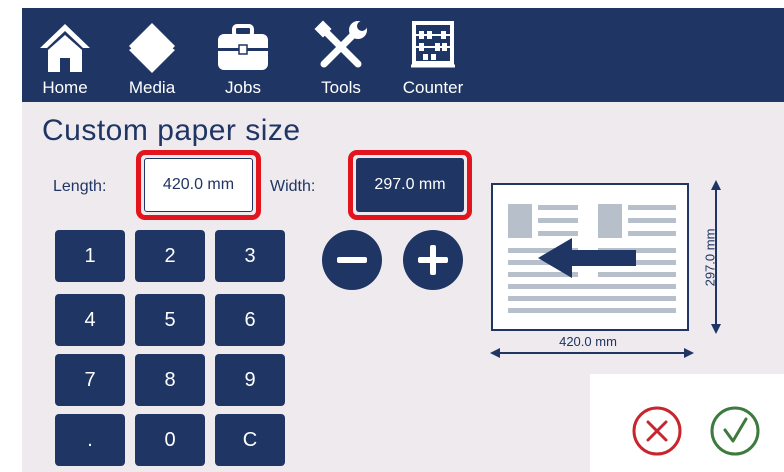 The height and width of the screenshot is (472, 784). Describe the element at coordinates (243, 47) in the screenshot. I see `briefcase-icon` at that location.